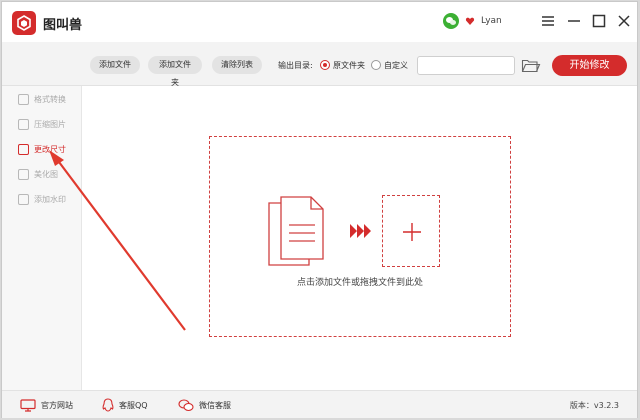  Describe the element at coordinates (325, 65) in the screenshot. I see `radio-original-folder` at that location.